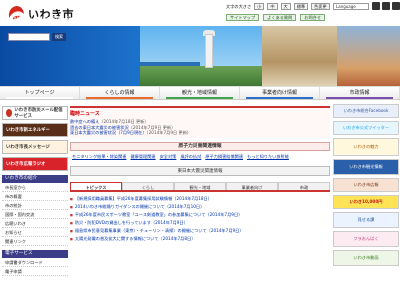  Describe the element at coordinates (259, 6) in the screenshot. I see `font-small-button: 小` at that location.